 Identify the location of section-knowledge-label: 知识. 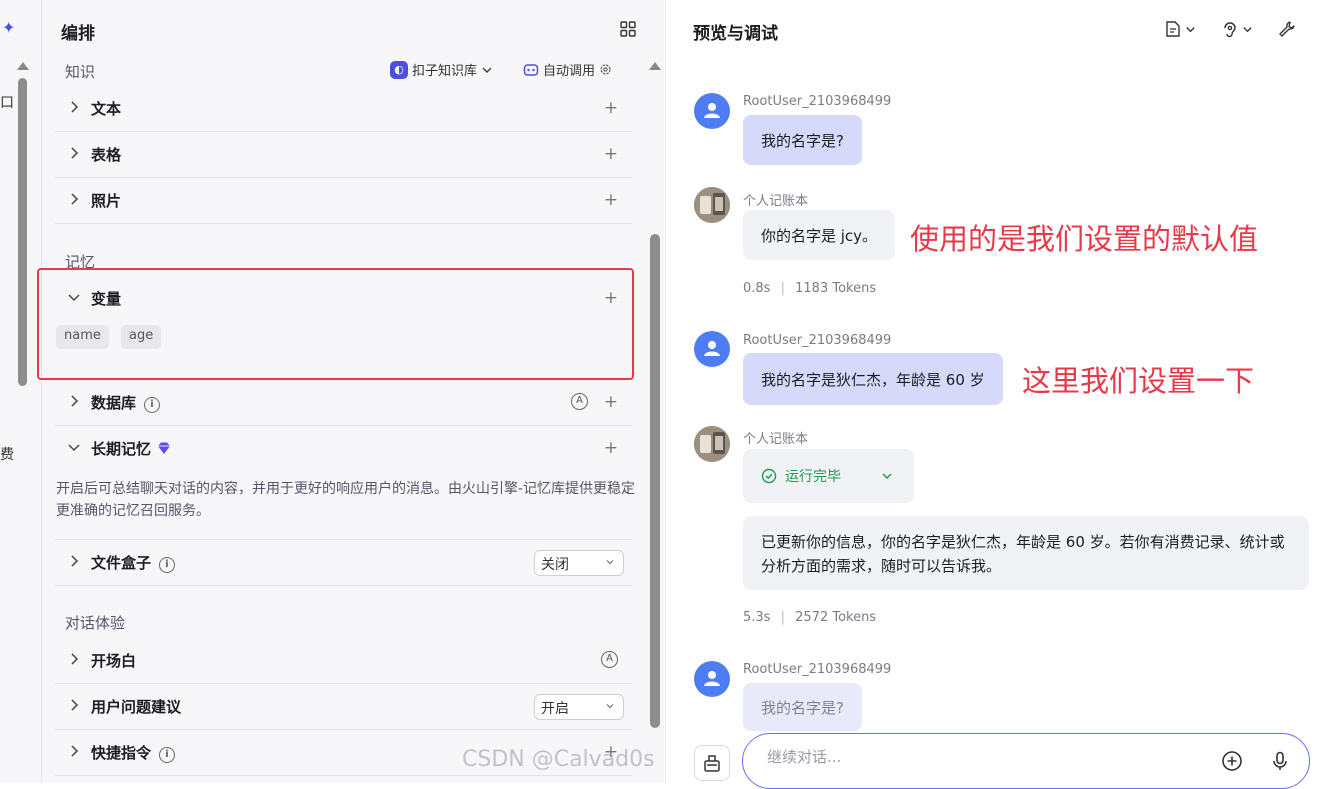
(80, 72).